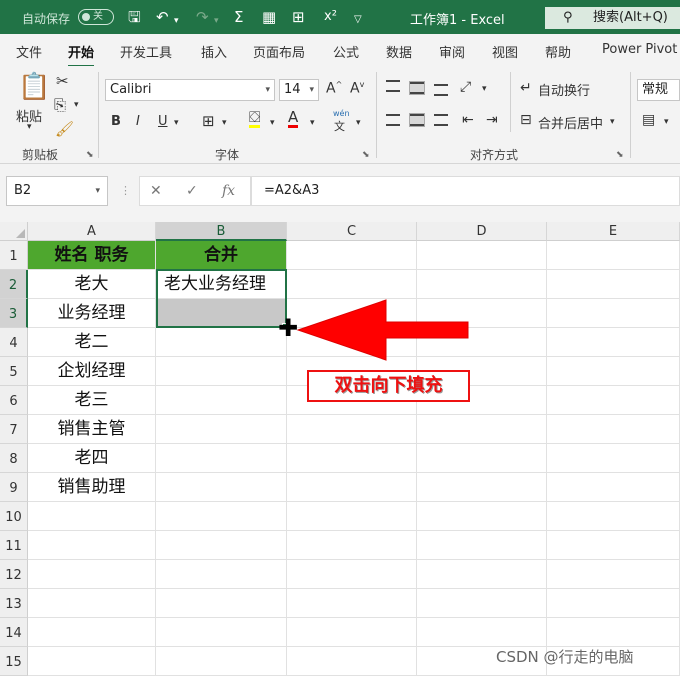 The width and height of the screenshot is (680, 680). Describe the element at coordinates (92, 284) in the screenshot. I see `cell-a2: 老大` at that location.